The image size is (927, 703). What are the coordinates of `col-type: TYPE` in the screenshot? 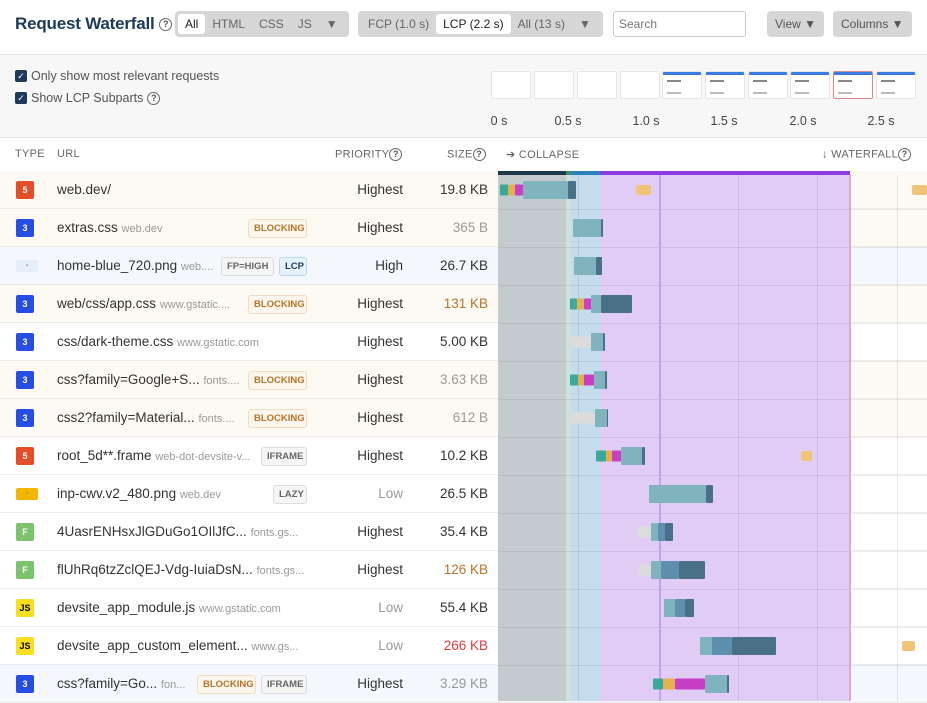 It's located at (30, 154).